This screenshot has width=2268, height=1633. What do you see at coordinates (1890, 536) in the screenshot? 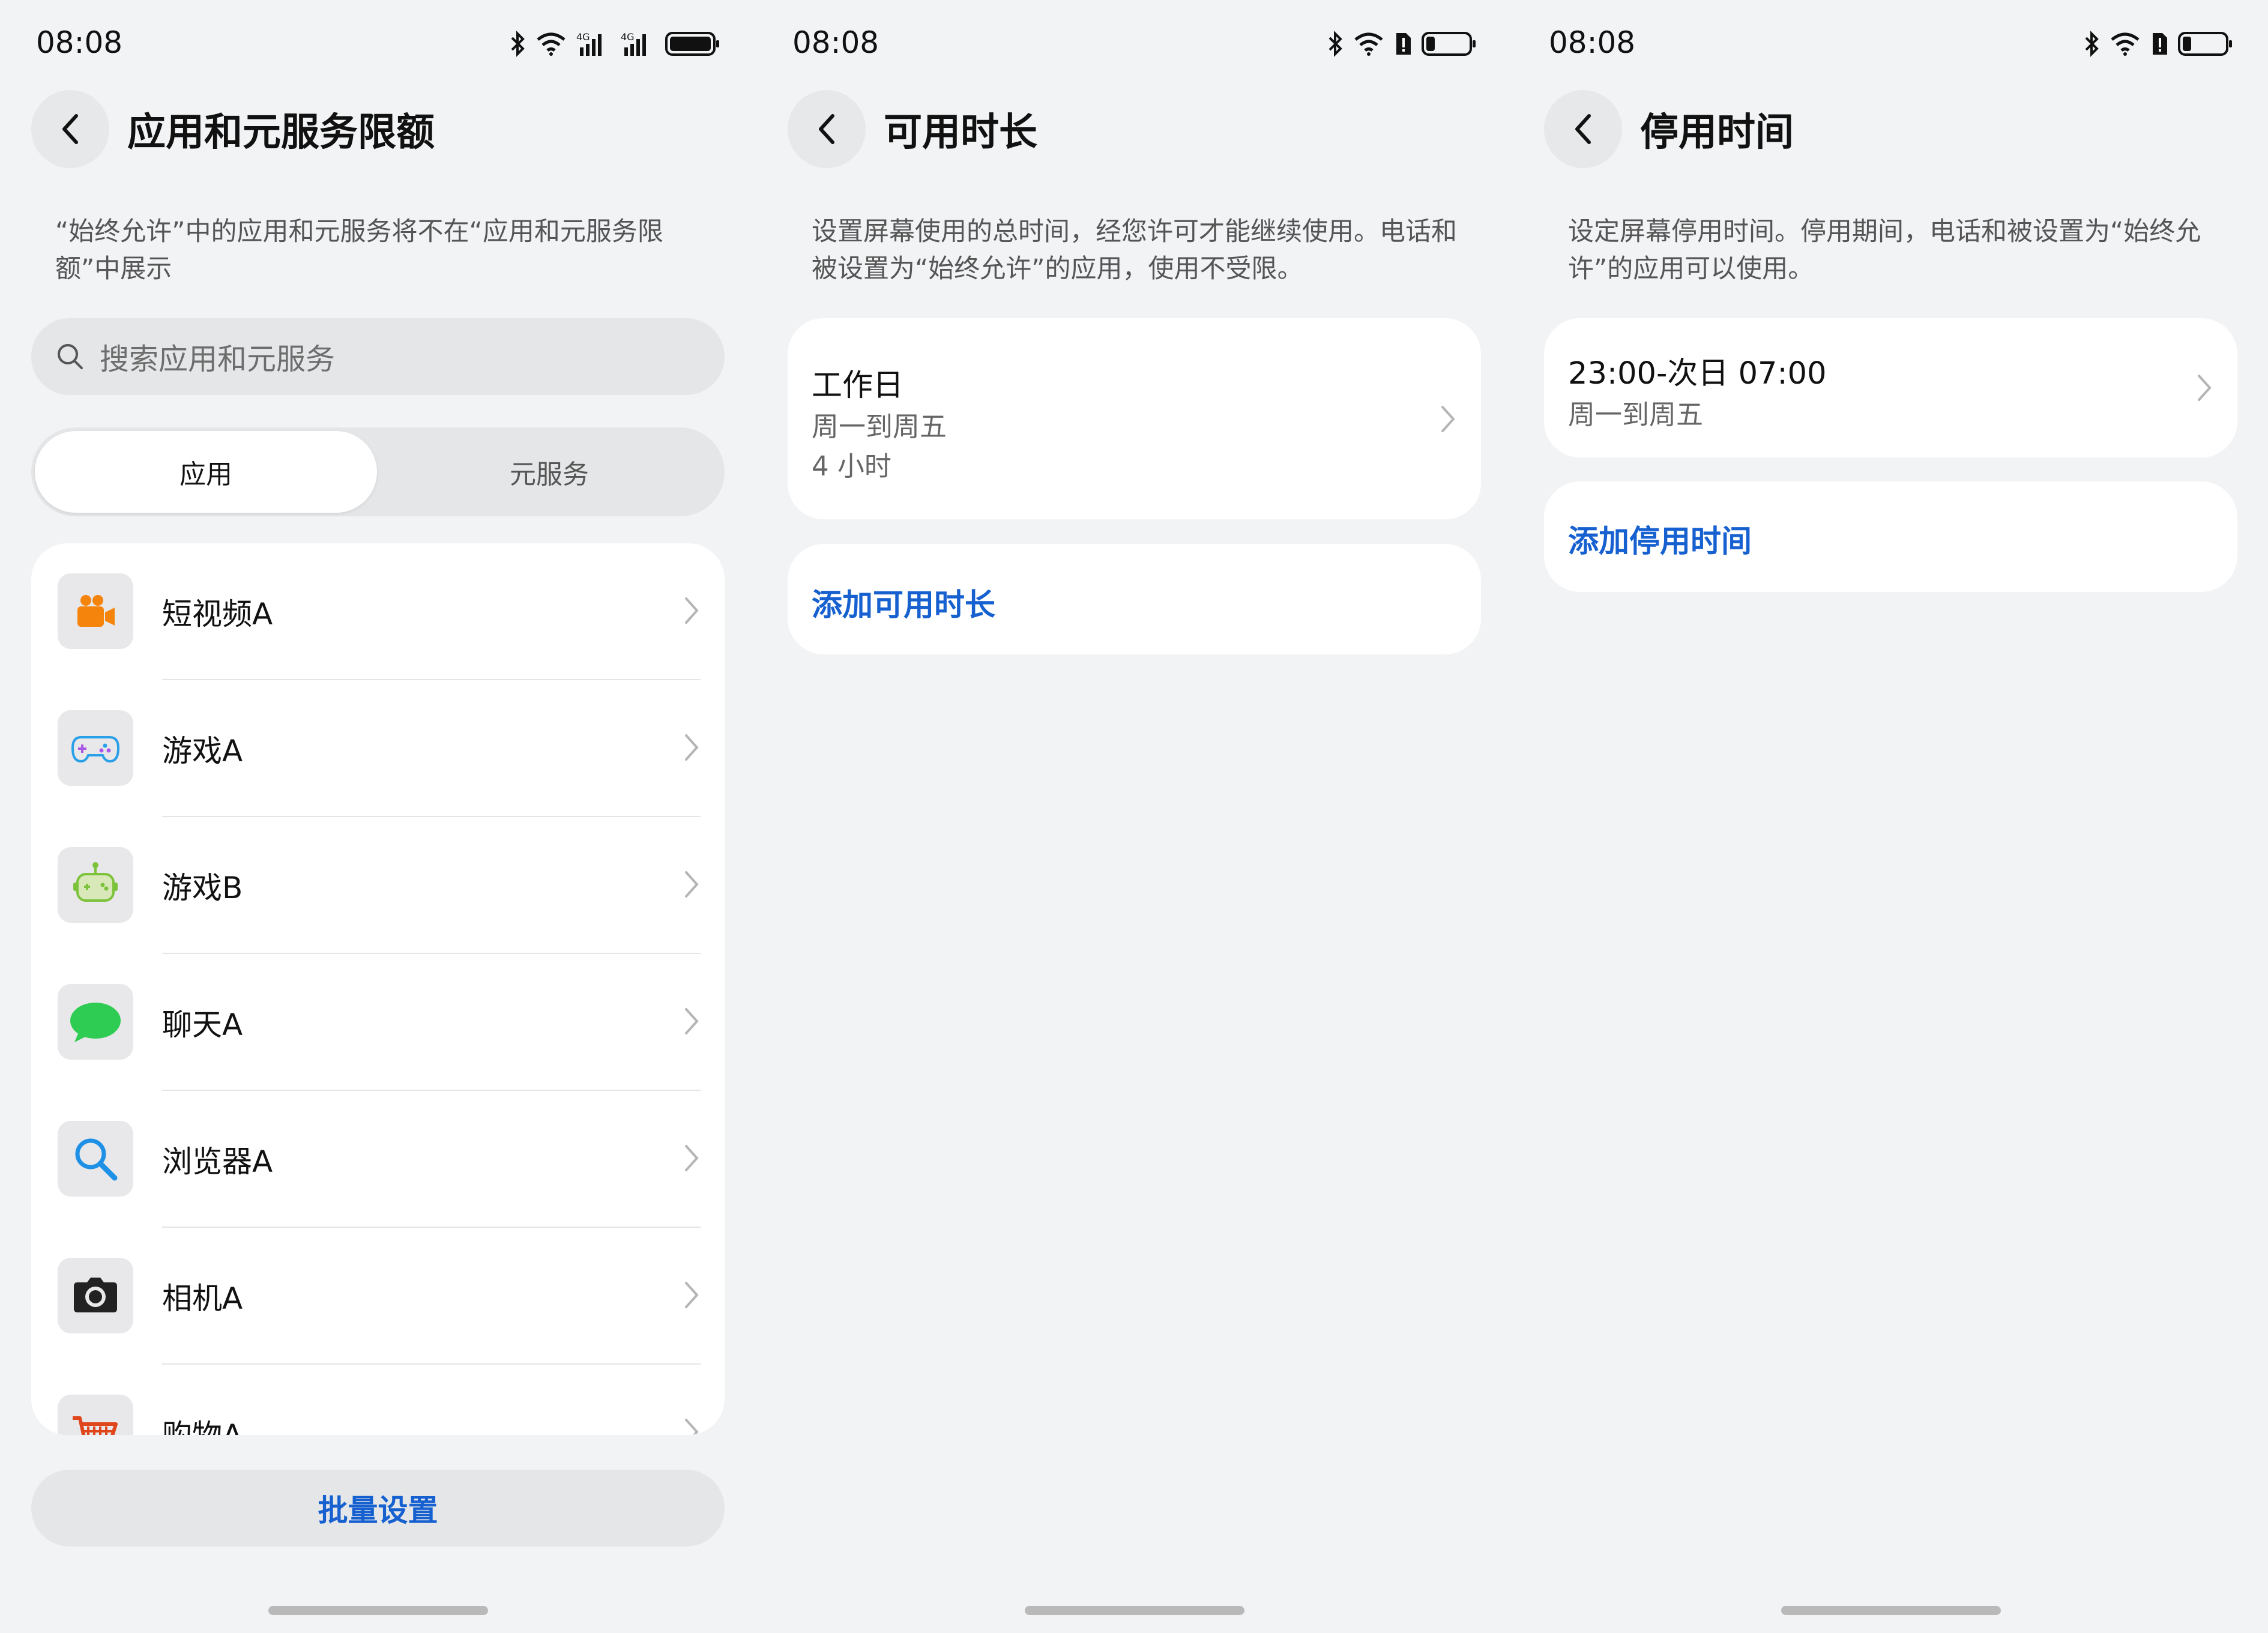
I see `add-downtime-button: 添加停用时间` at bounding box center [1890, 536].